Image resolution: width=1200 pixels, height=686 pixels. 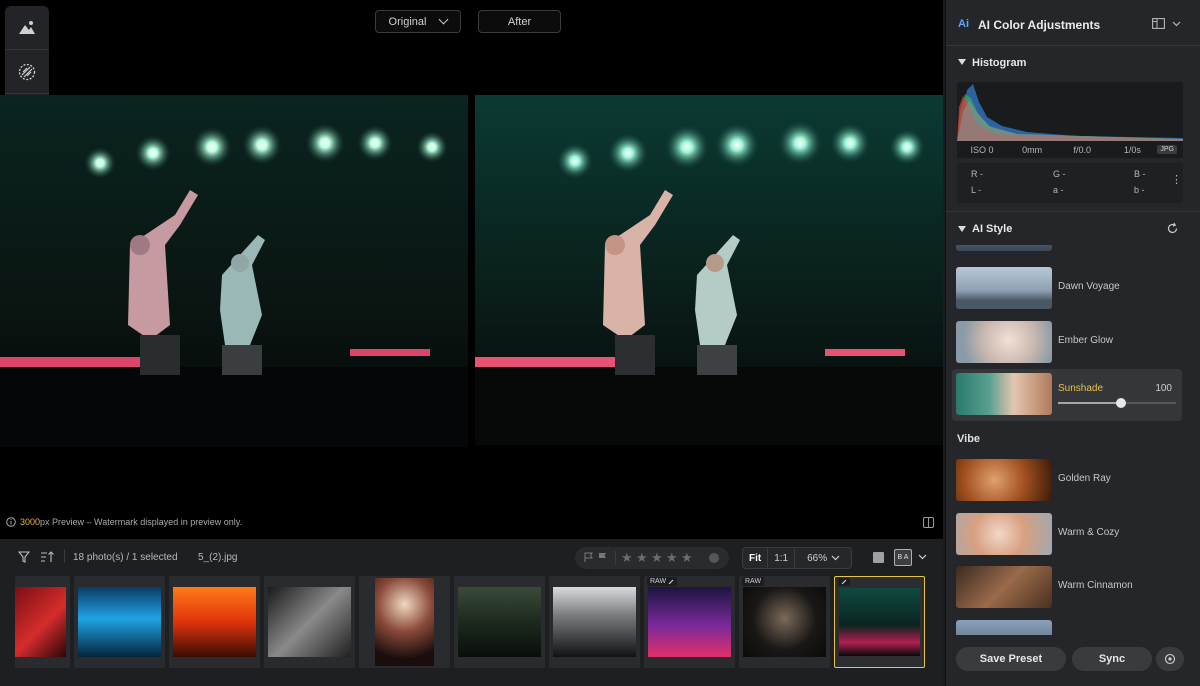 I want to click on sync-settings-button, so click(x=1170, y=659).